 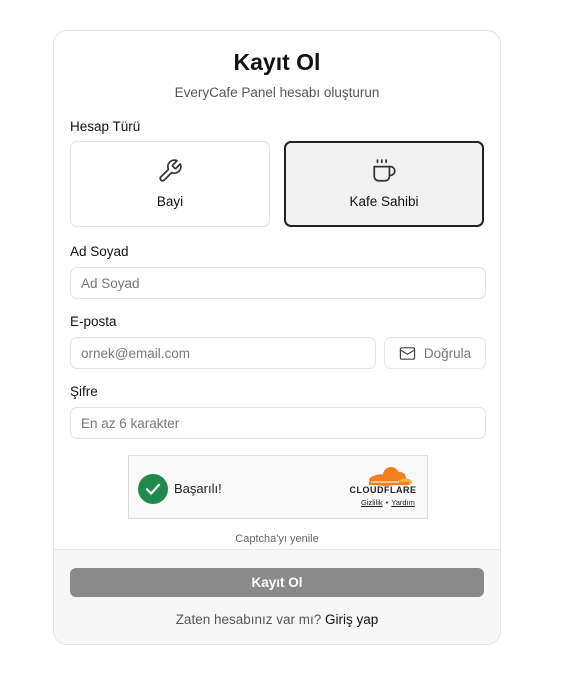 What do you see at coordinates (351, 619) in the screenshot?
I see `login-link: Giriş yap` at bounding box center [351, 619].